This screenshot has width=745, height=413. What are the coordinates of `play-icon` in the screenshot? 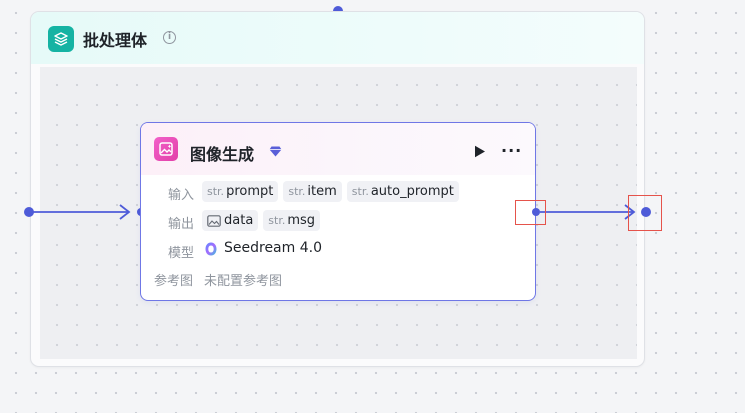 It's located at (480, 151).